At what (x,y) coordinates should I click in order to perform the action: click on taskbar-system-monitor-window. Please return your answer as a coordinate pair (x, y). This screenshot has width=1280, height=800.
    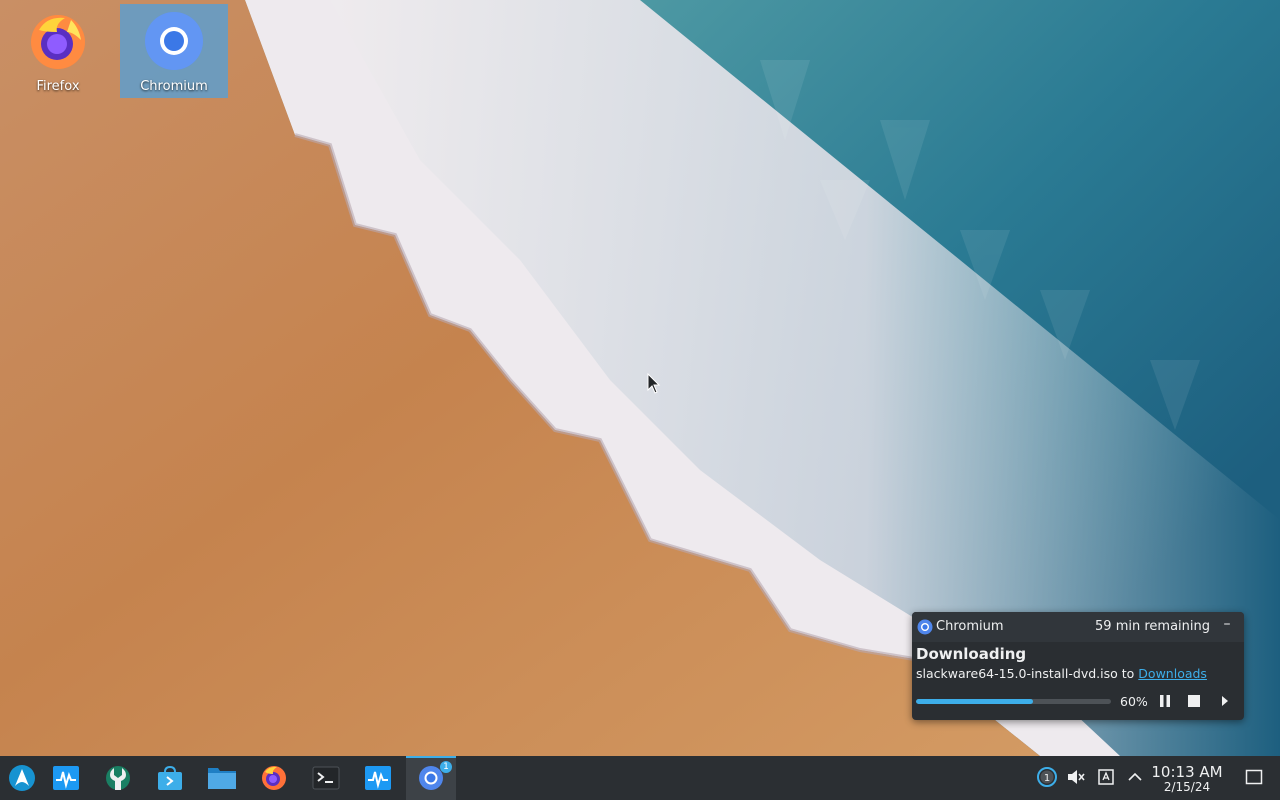
    Looking at the image, I should click on (378, 778).